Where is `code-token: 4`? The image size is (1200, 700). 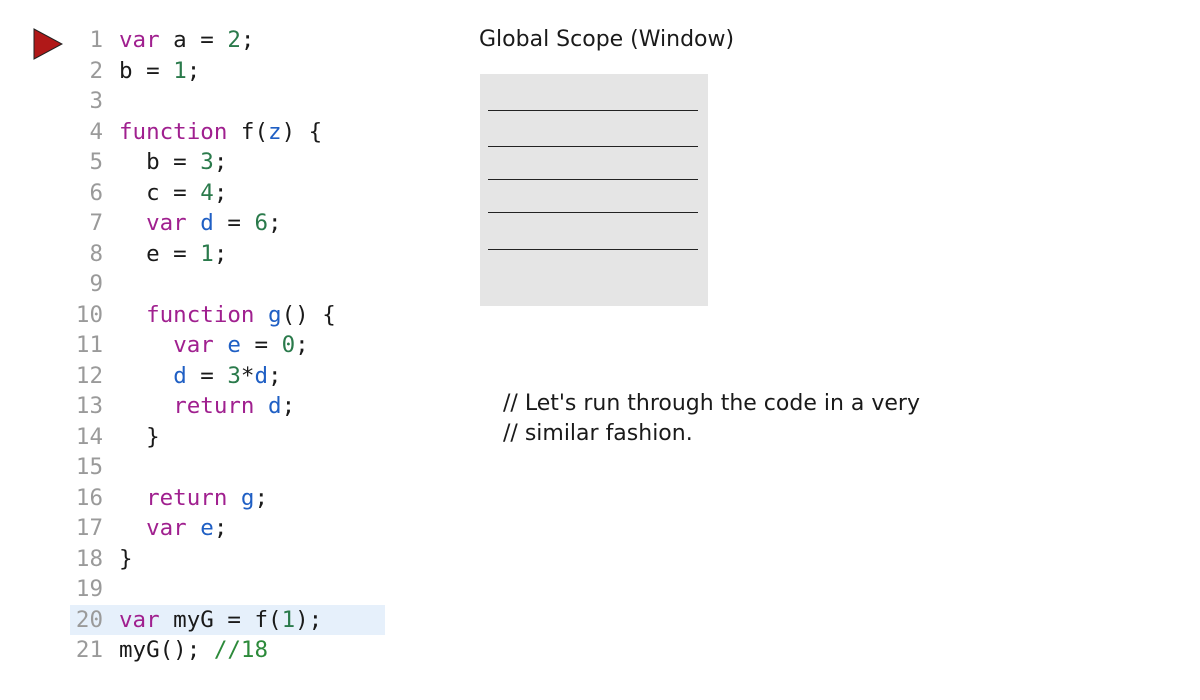 code-token: 4 is located at coordinates (207, 192).